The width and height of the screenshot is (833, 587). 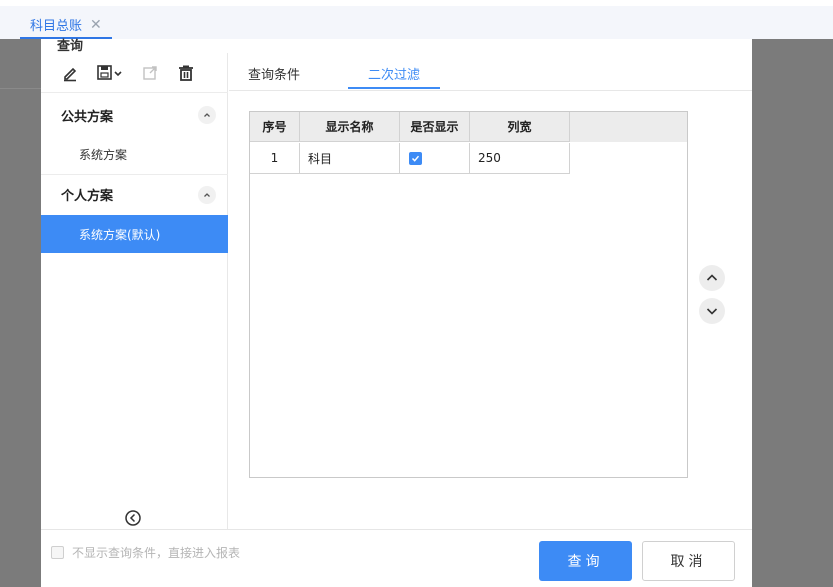 What do you see at coordinates (350, 158) in the screenshot?
I see `table-row-name: 科目` at bounding box center [350, 158].